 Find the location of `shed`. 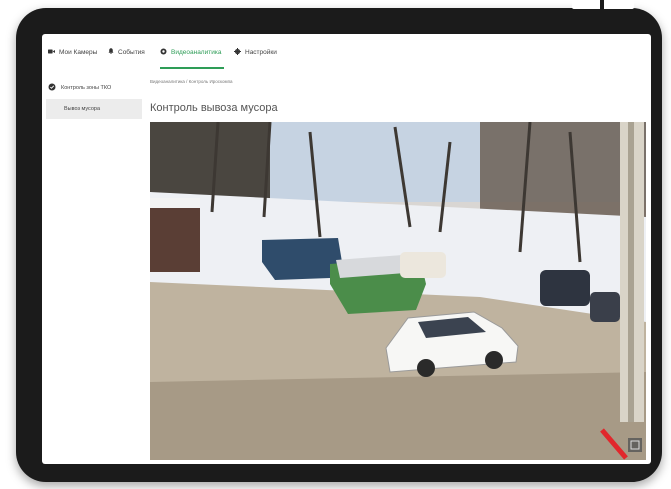

shed is located at coordinates (175, 237).